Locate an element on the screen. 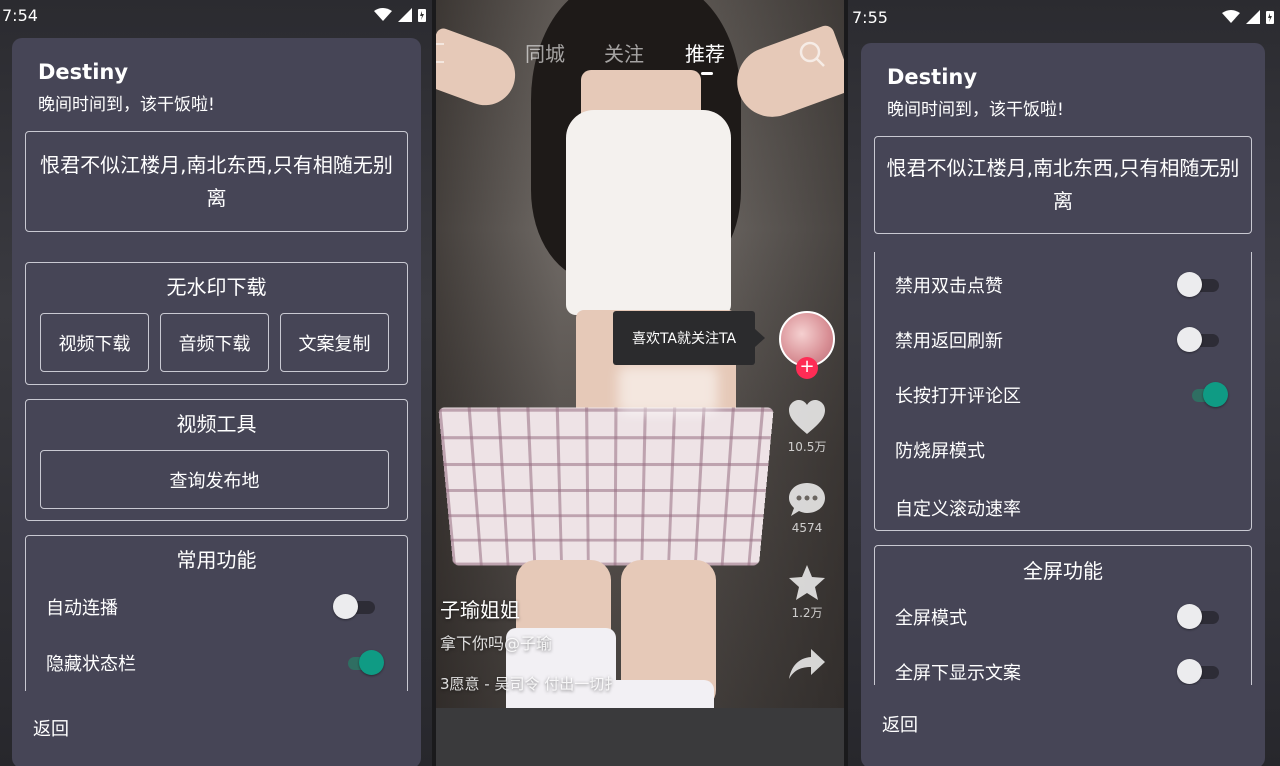 This screenshot has height=766, width=1280. download-section: 无水印下载 视频下载 音频下载 文案复制 is located at coordinates (216, 323).